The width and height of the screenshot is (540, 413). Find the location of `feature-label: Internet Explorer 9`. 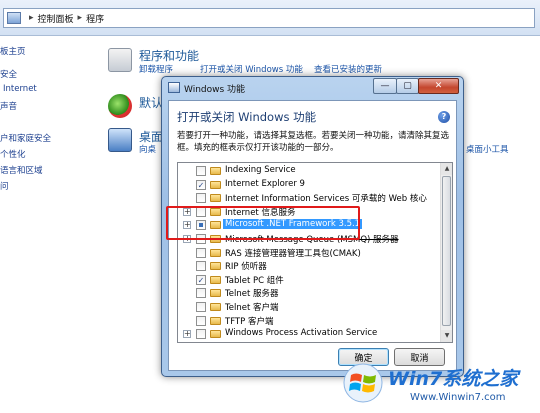

feature-label: Internet Explorer 9 is located at coordinates (265, 183).